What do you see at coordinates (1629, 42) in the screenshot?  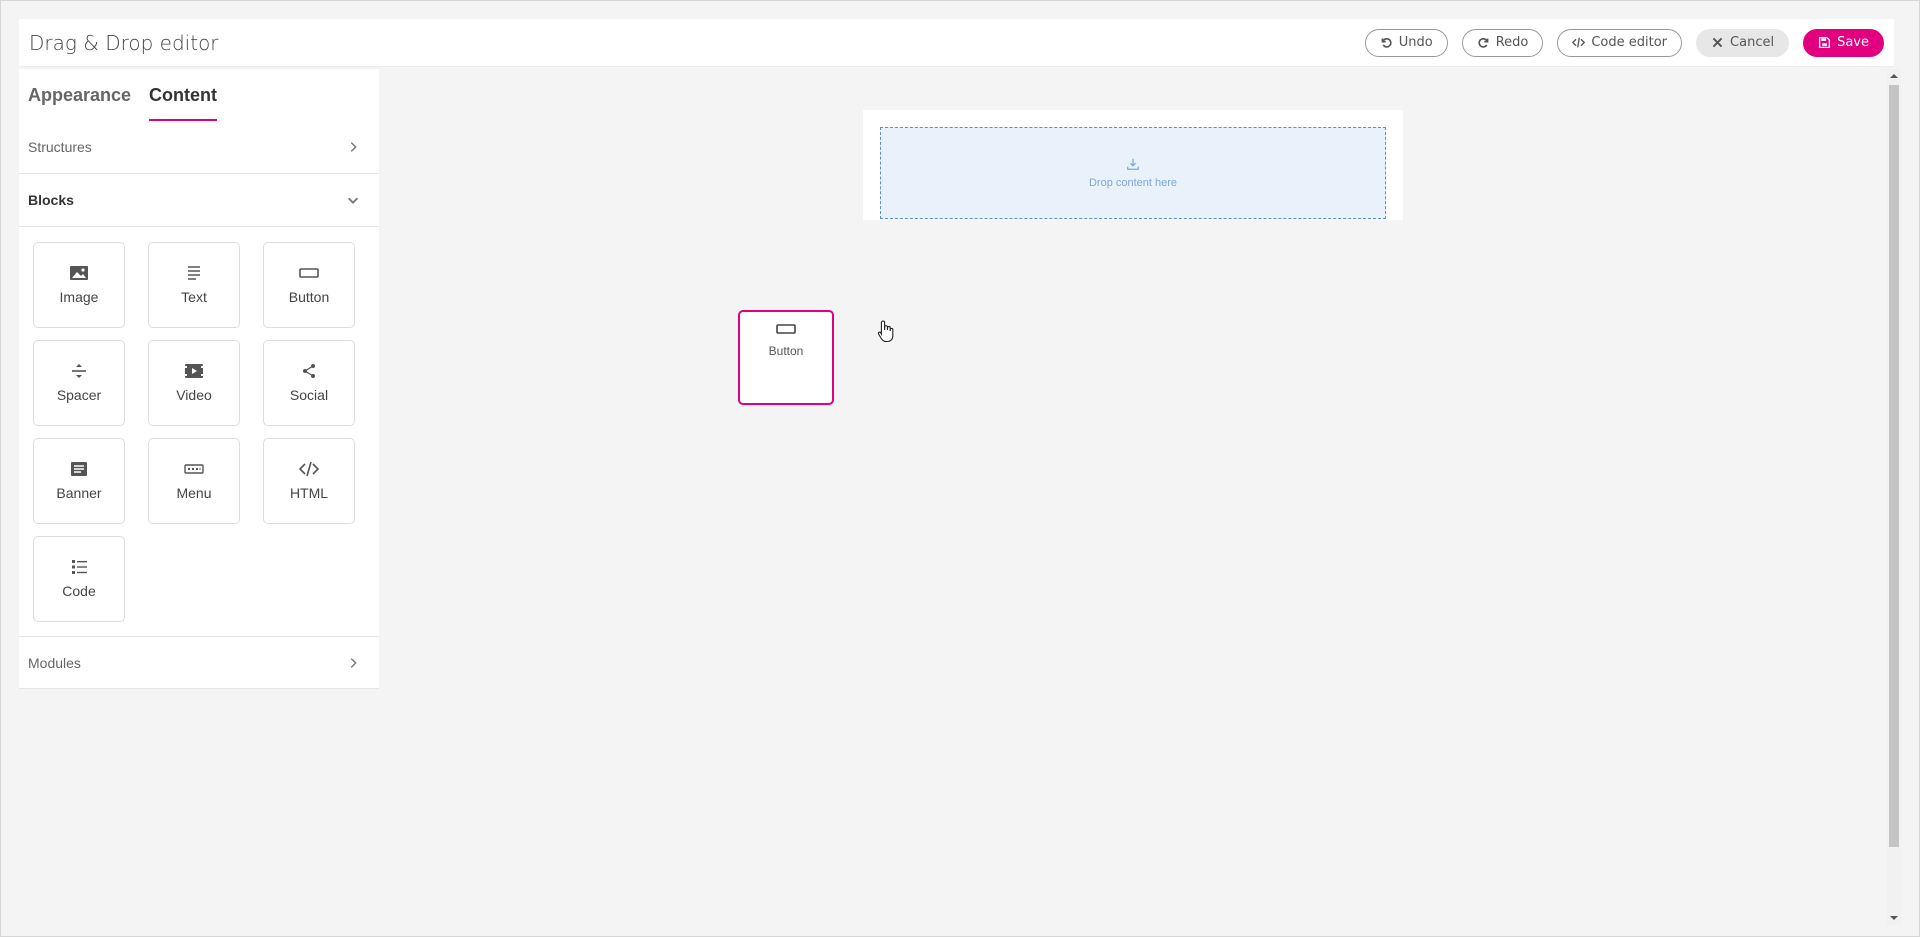 I see `code-editor-label: Code editor` at bounding box center [1629, 42].